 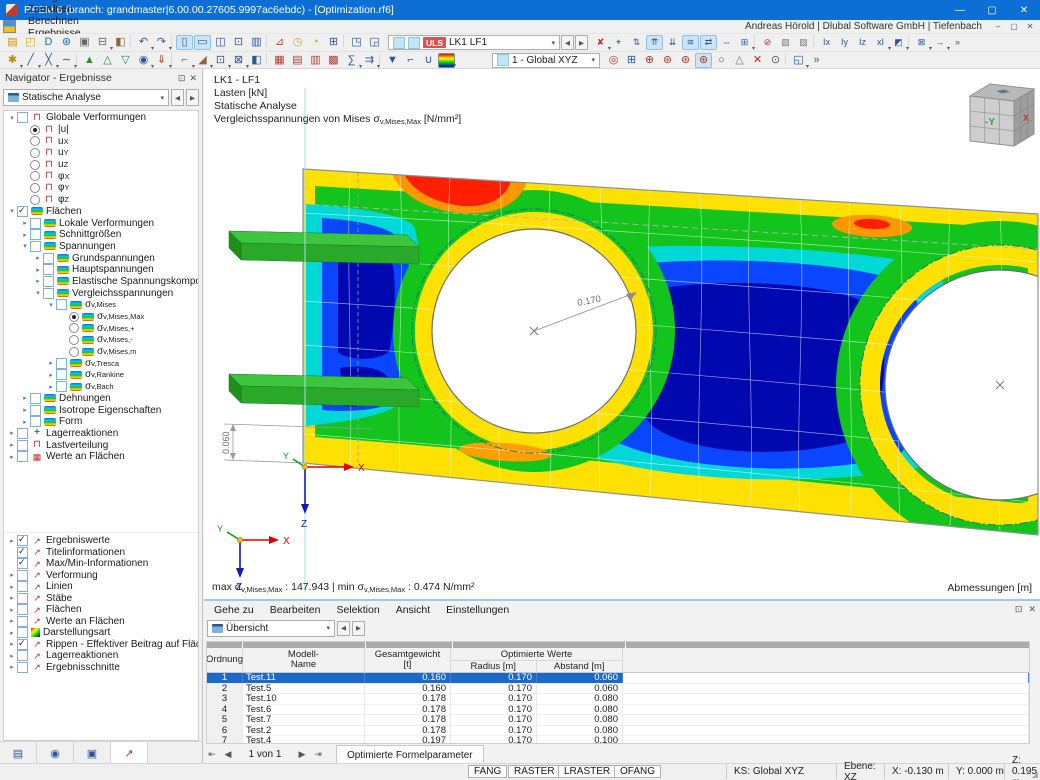 I want to click on mdi-close-button: ✕, so click(x=1030, y=27).